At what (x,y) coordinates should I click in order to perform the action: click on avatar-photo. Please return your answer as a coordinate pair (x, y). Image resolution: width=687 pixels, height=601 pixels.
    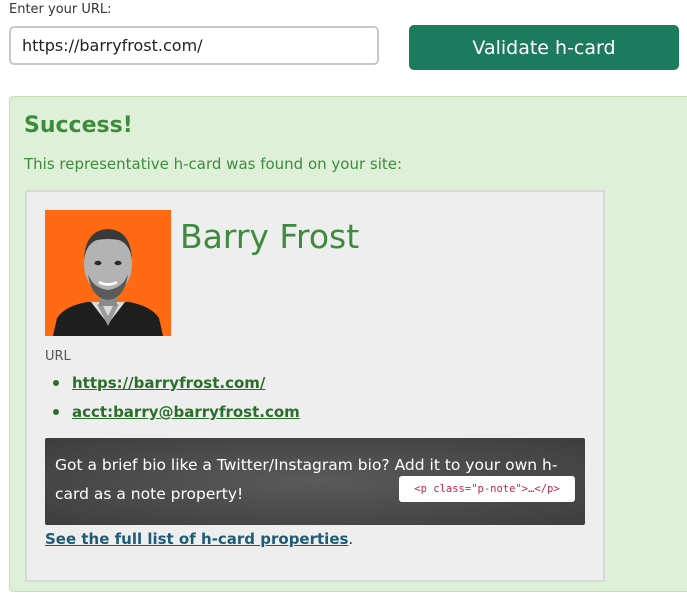
    Looking at the image, I should click on (108, 273).